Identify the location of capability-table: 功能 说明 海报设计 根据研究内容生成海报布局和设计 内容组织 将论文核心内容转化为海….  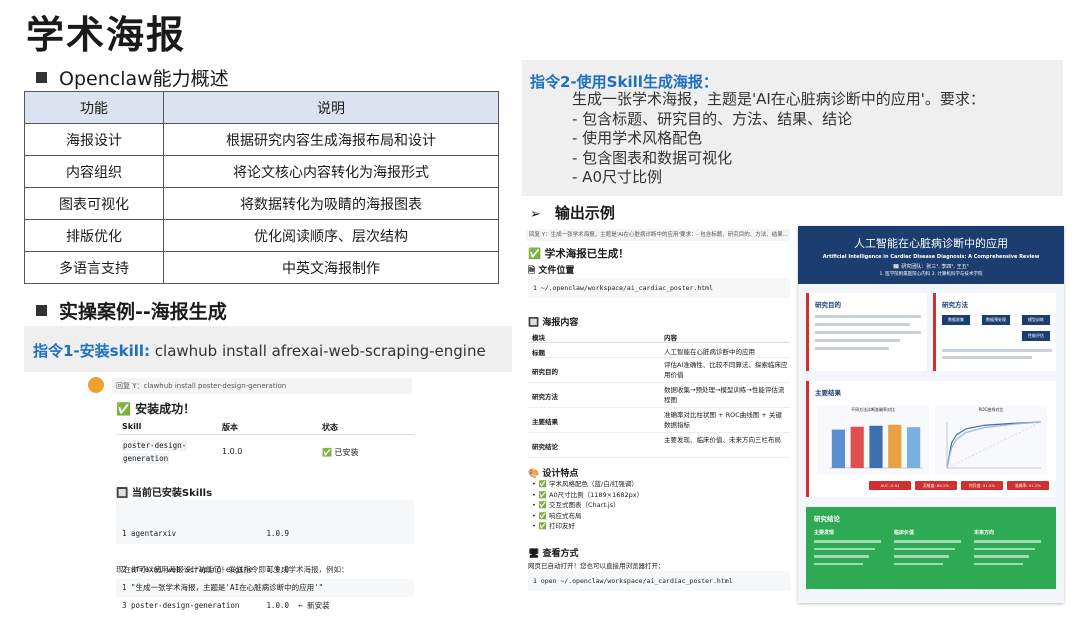
(261, 187).